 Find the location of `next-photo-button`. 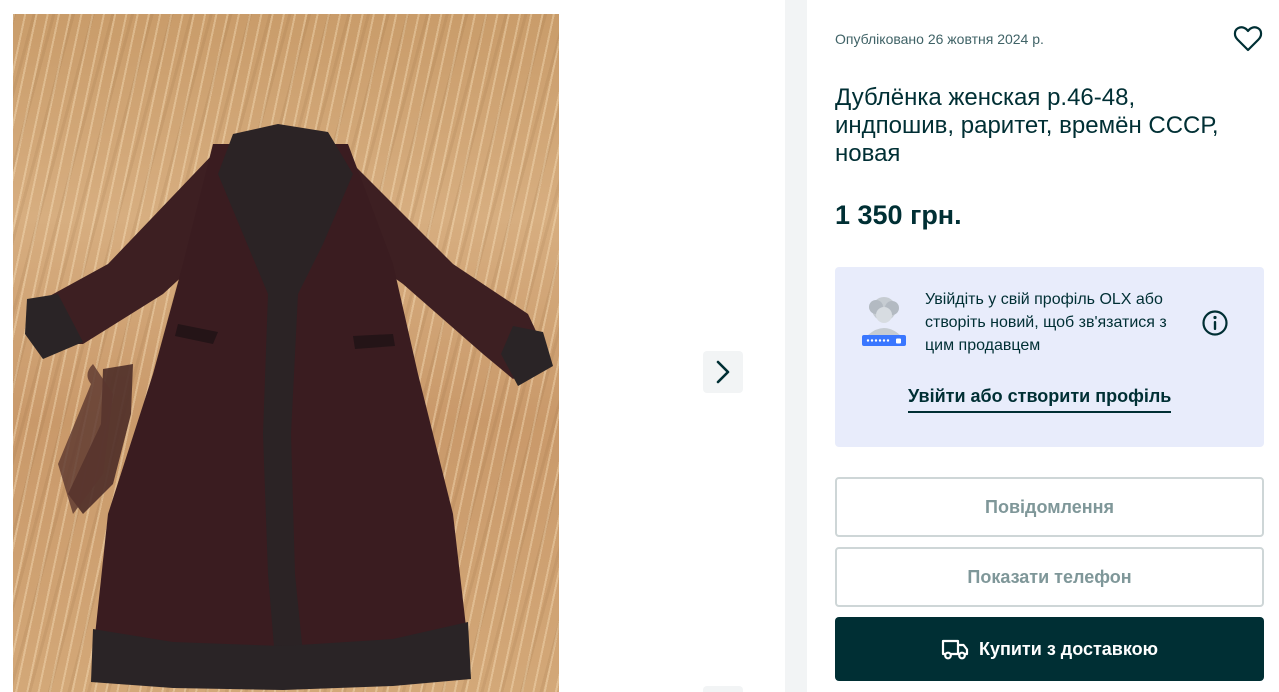

next-photo-button is located at coordinates (723, 372).